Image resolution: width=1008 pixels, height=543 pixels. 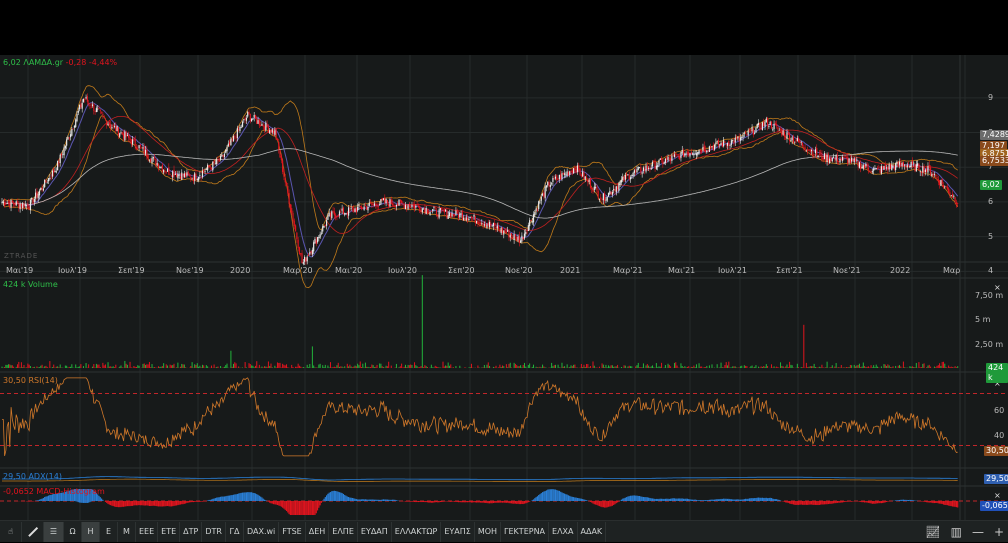 I want to click on symbol-button: ΓΔ, so click(x=235, y=532).